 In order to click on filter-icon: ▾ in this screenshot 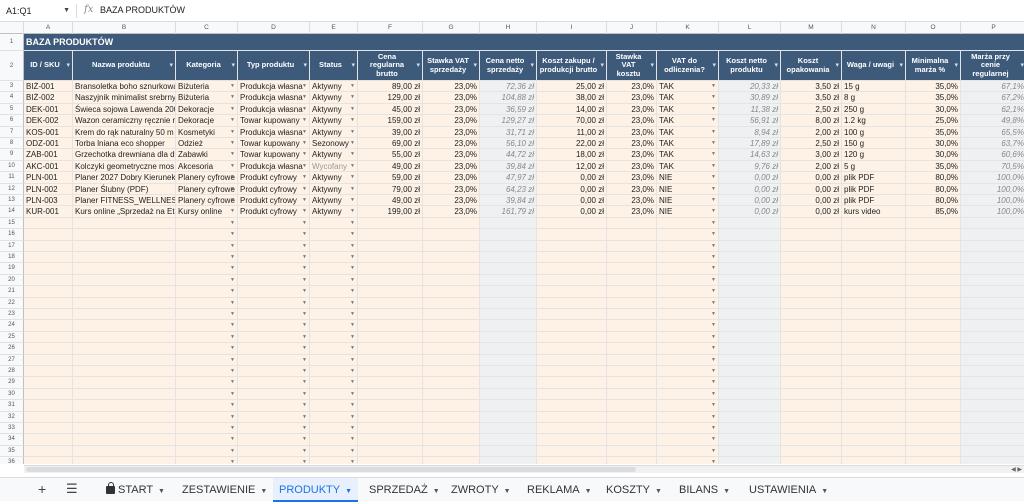, I will do `click(652, 66)`.